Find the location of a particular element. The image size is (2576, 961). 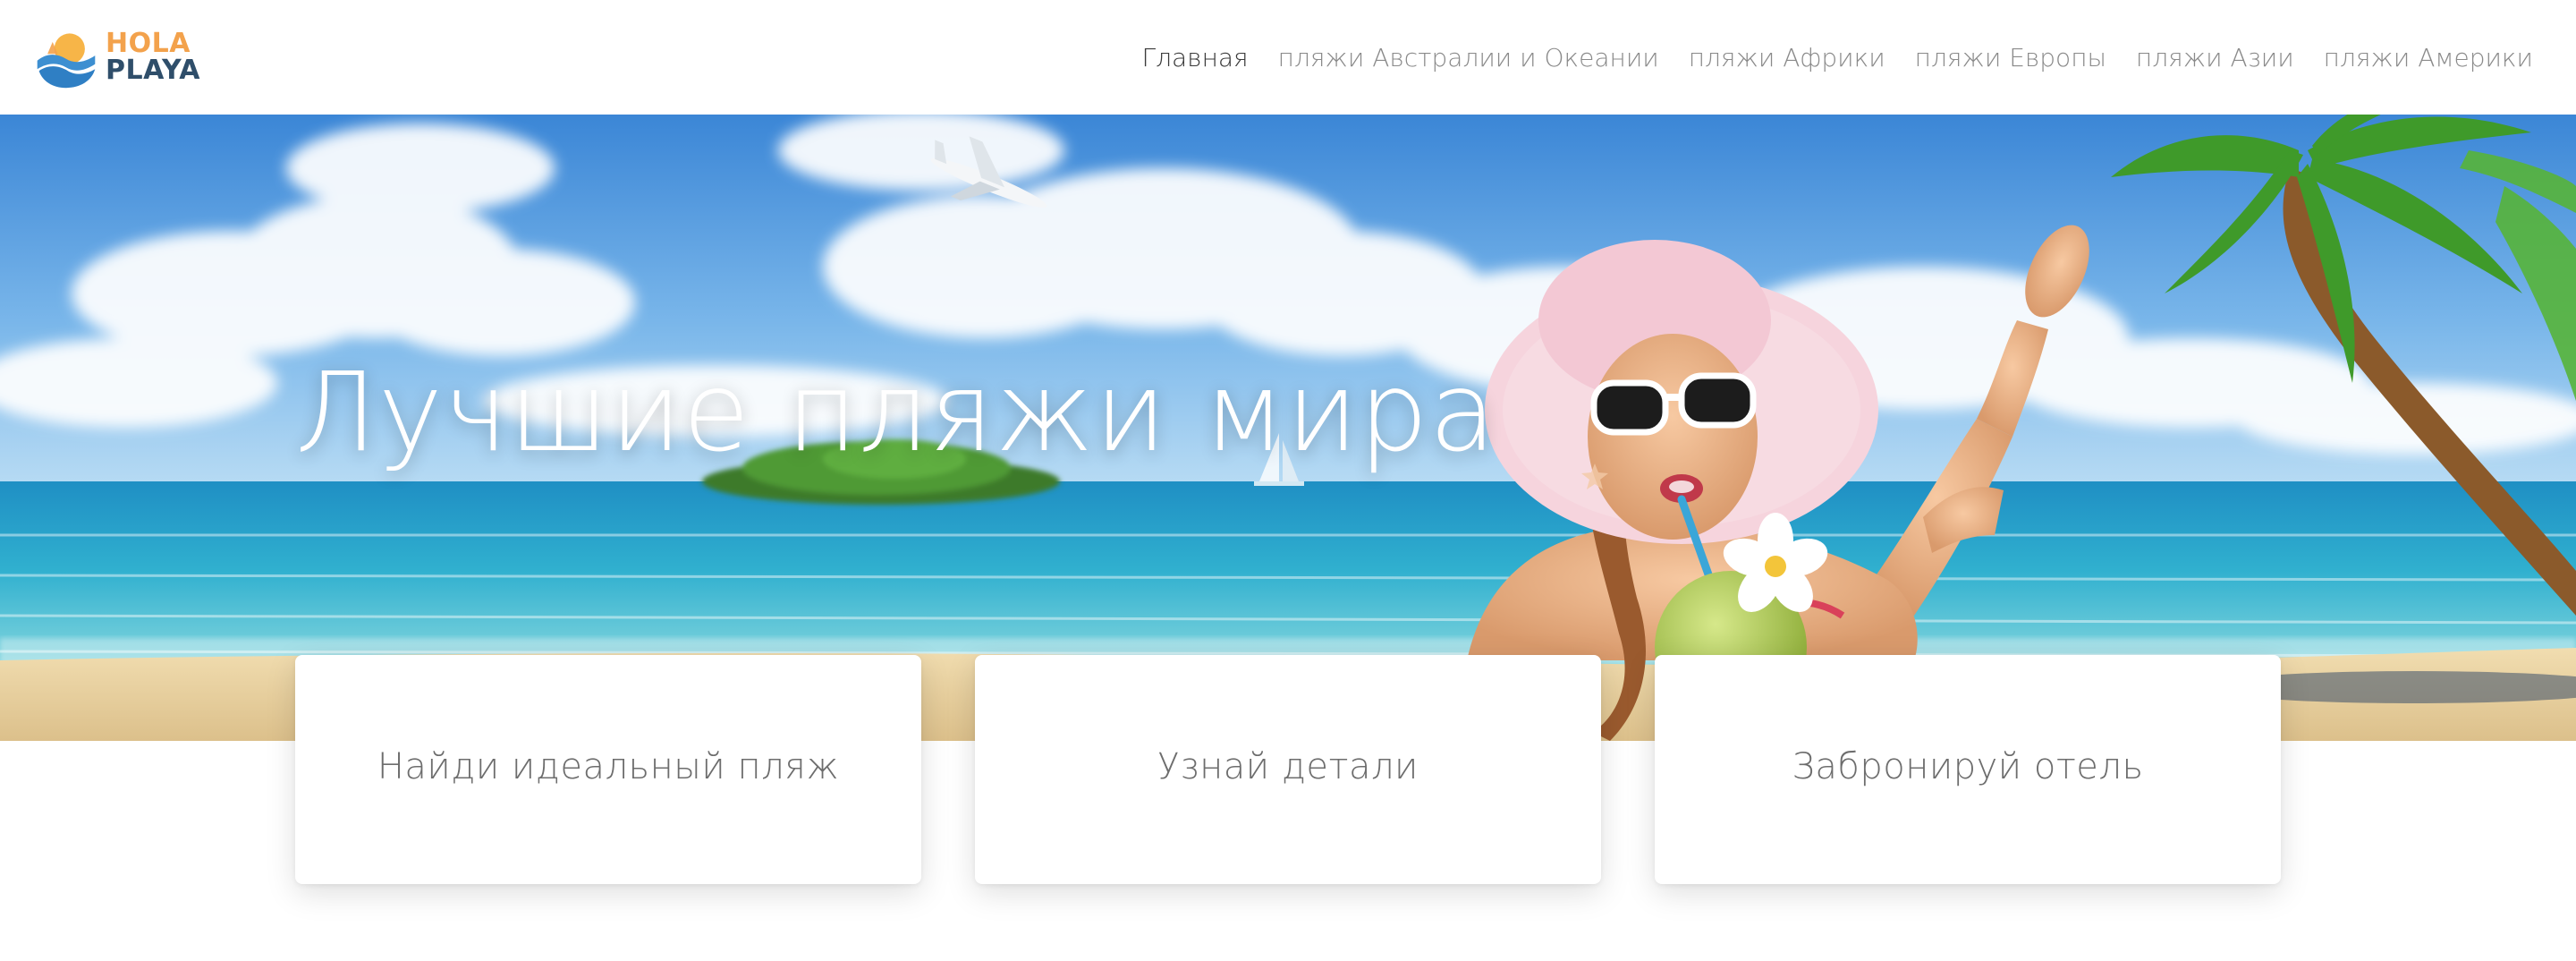

card-book-hotel-label: Забронируй отель is located at coordinates (1968, 766).